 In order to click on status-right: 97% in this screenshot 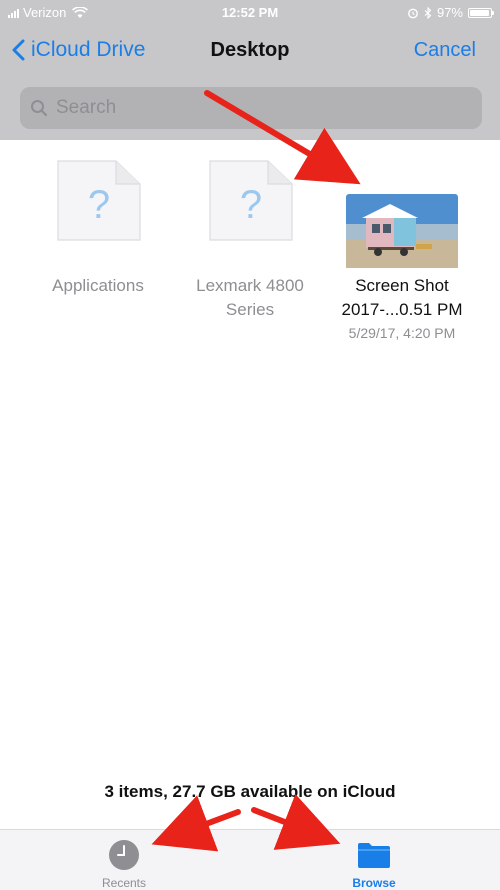, I will do `click(450, 12)`.